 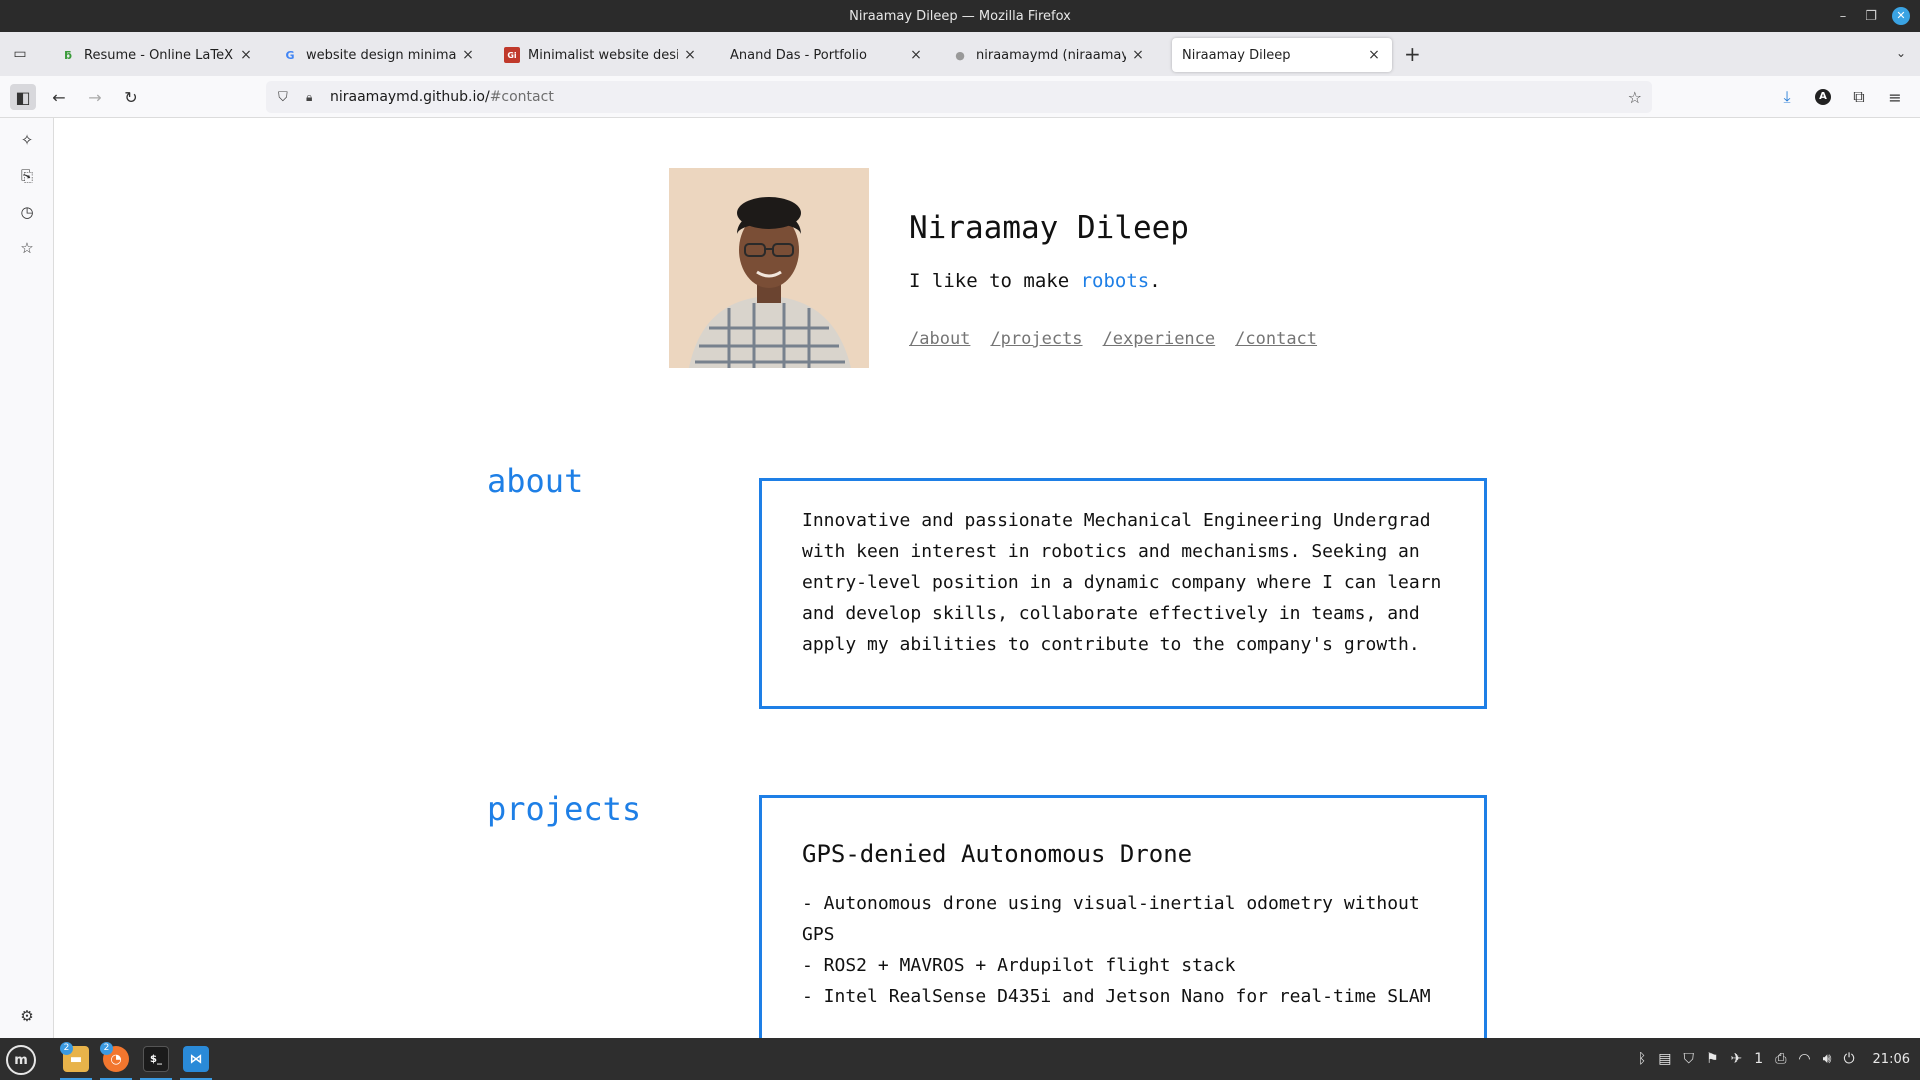 What do you see at coordinates (1712, 1059) in the screenshot?
I see `update-manager-icon: ⚑` at bounding box center [1712, 1059].